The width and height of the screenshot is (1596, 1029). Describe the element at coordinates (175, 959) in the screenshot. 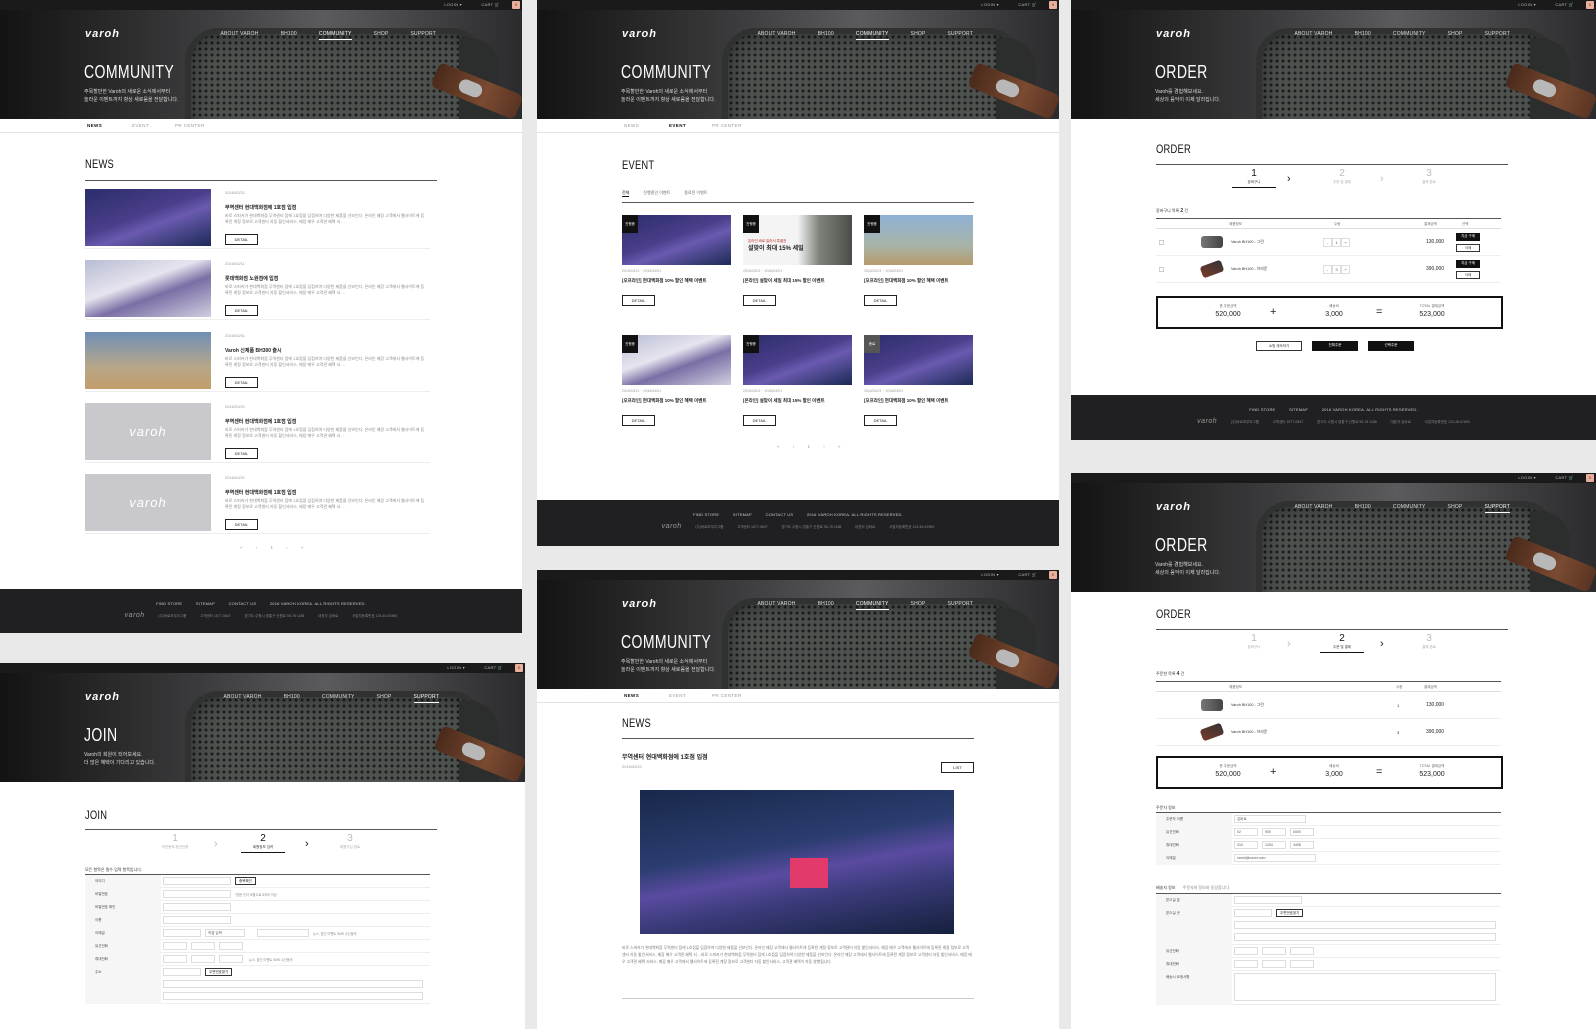

I see `mobile-prefix-select` at that location.